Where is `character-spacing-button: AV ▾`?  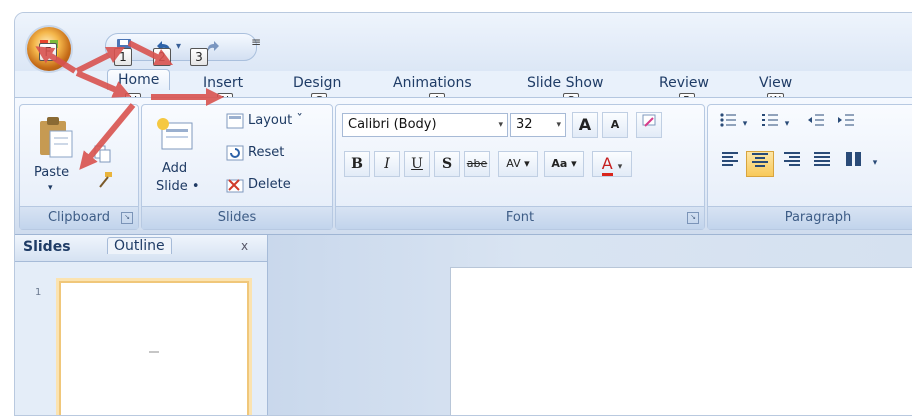 character-spacing-button: AV ▾ is located at coordinates (518, 164).